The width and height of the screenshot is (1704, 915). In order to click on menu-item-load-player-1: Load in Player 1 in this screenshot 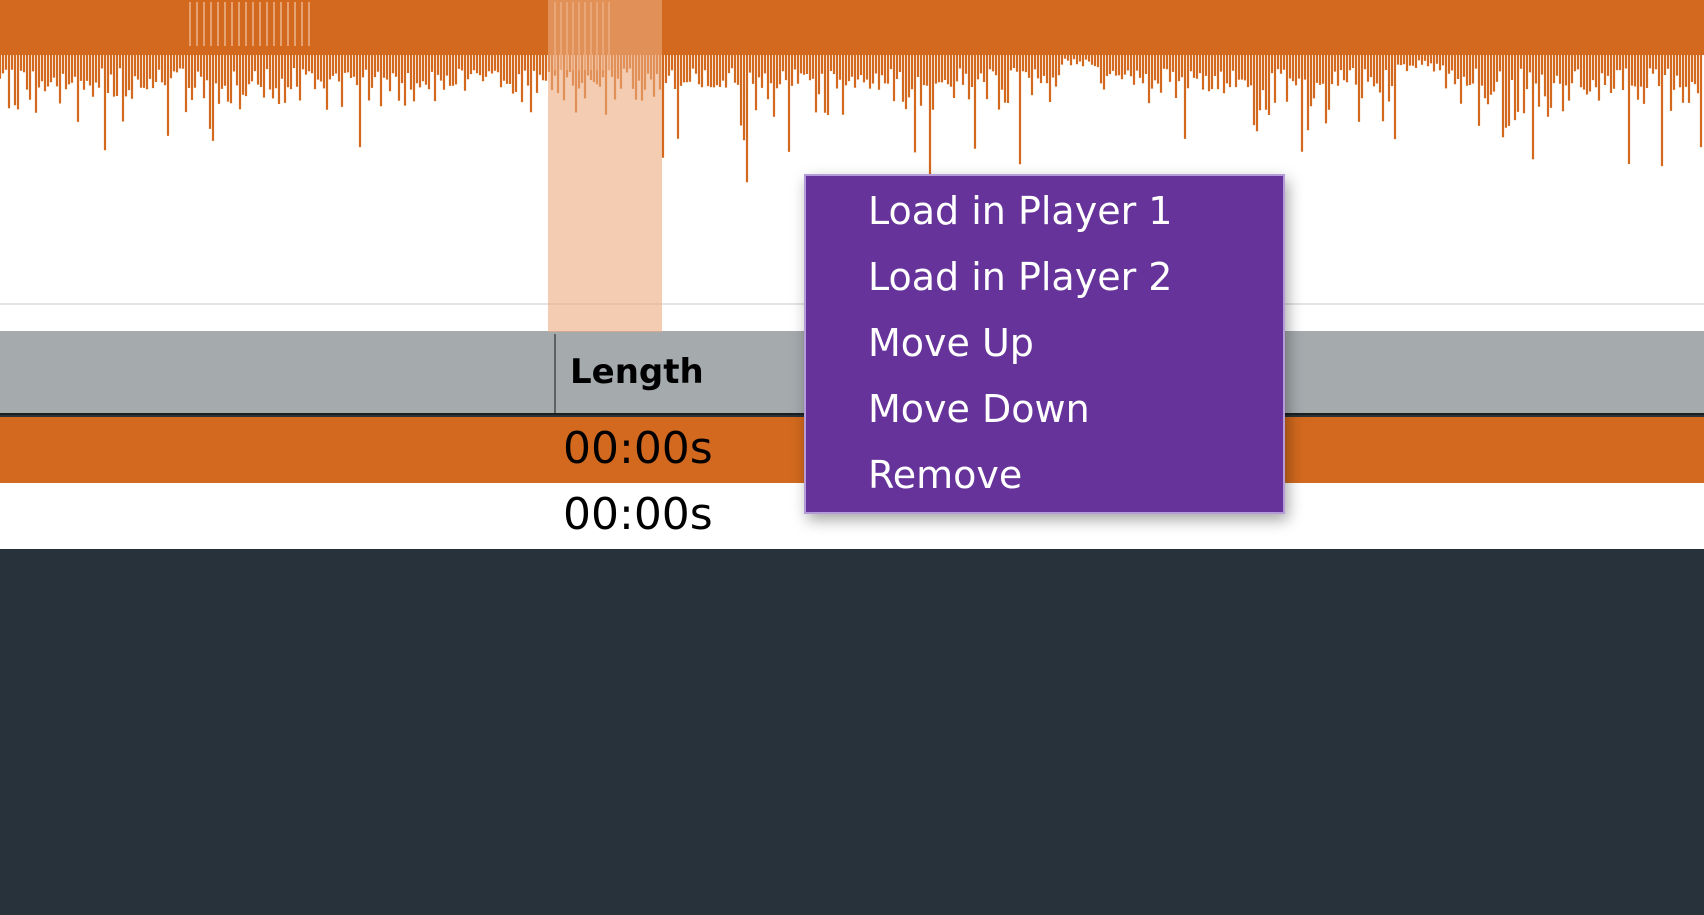, I will do `click(1044, 225)`.